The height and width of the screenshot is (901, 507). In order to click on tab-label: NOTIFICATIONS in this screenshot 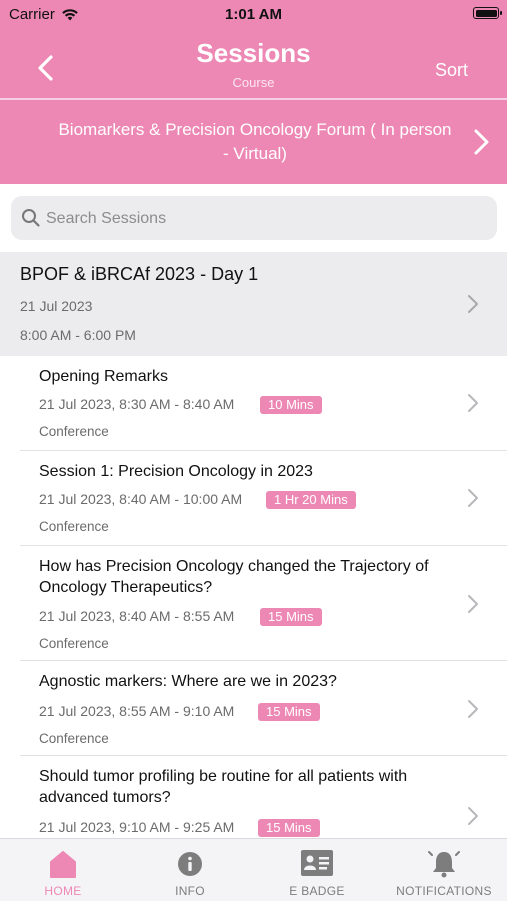, I will do `click(444, 891)`.